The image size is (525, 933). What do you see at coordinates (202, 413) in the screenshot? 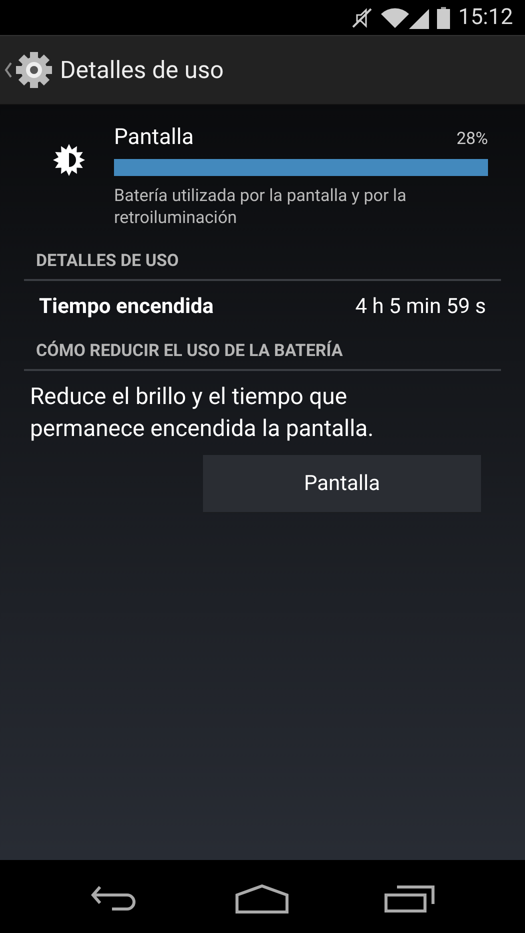
I see `tip-text: Reduce el brillo y el tiempo que permanece encendida la pantalla.` at bounding box center [202, 413].